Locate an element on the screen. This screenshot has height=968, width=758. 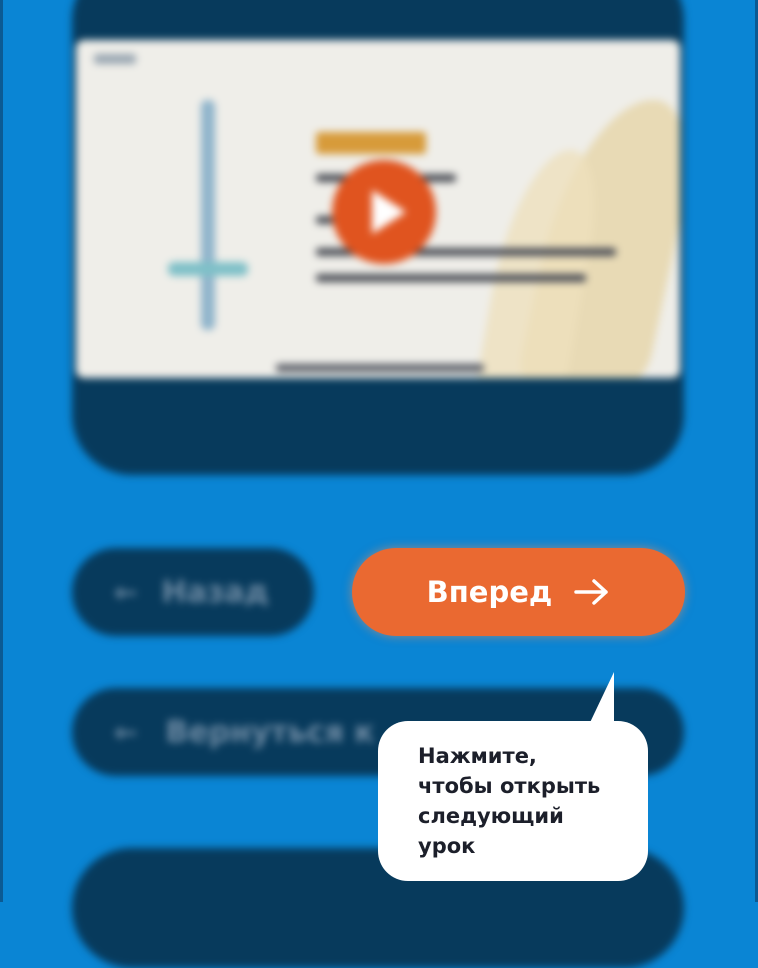
frame-edge-left is located at coordinates (1, 451).